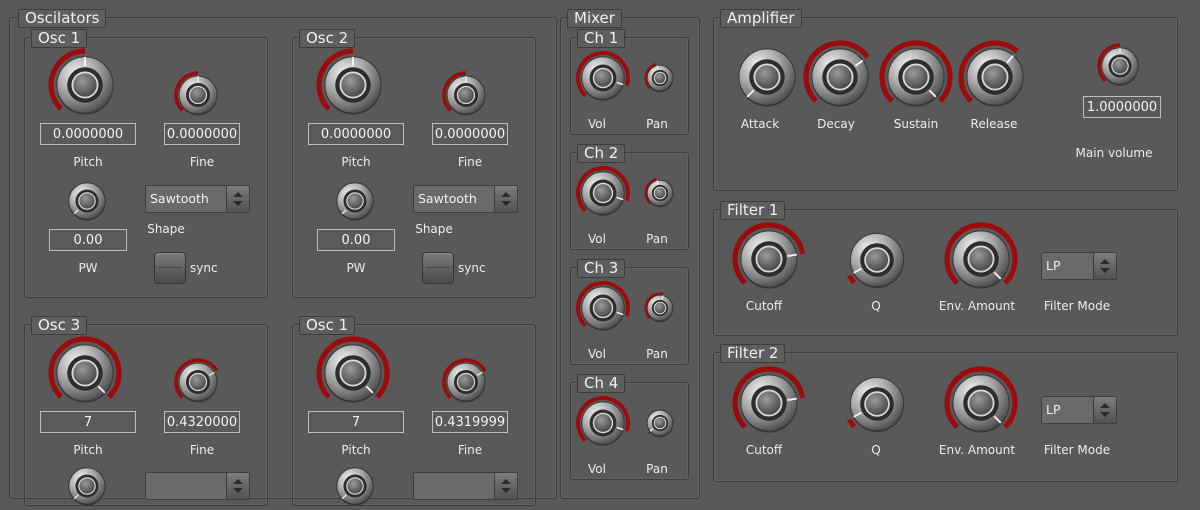  I want to click on osc-d-pw-knob, so click(355, 486).